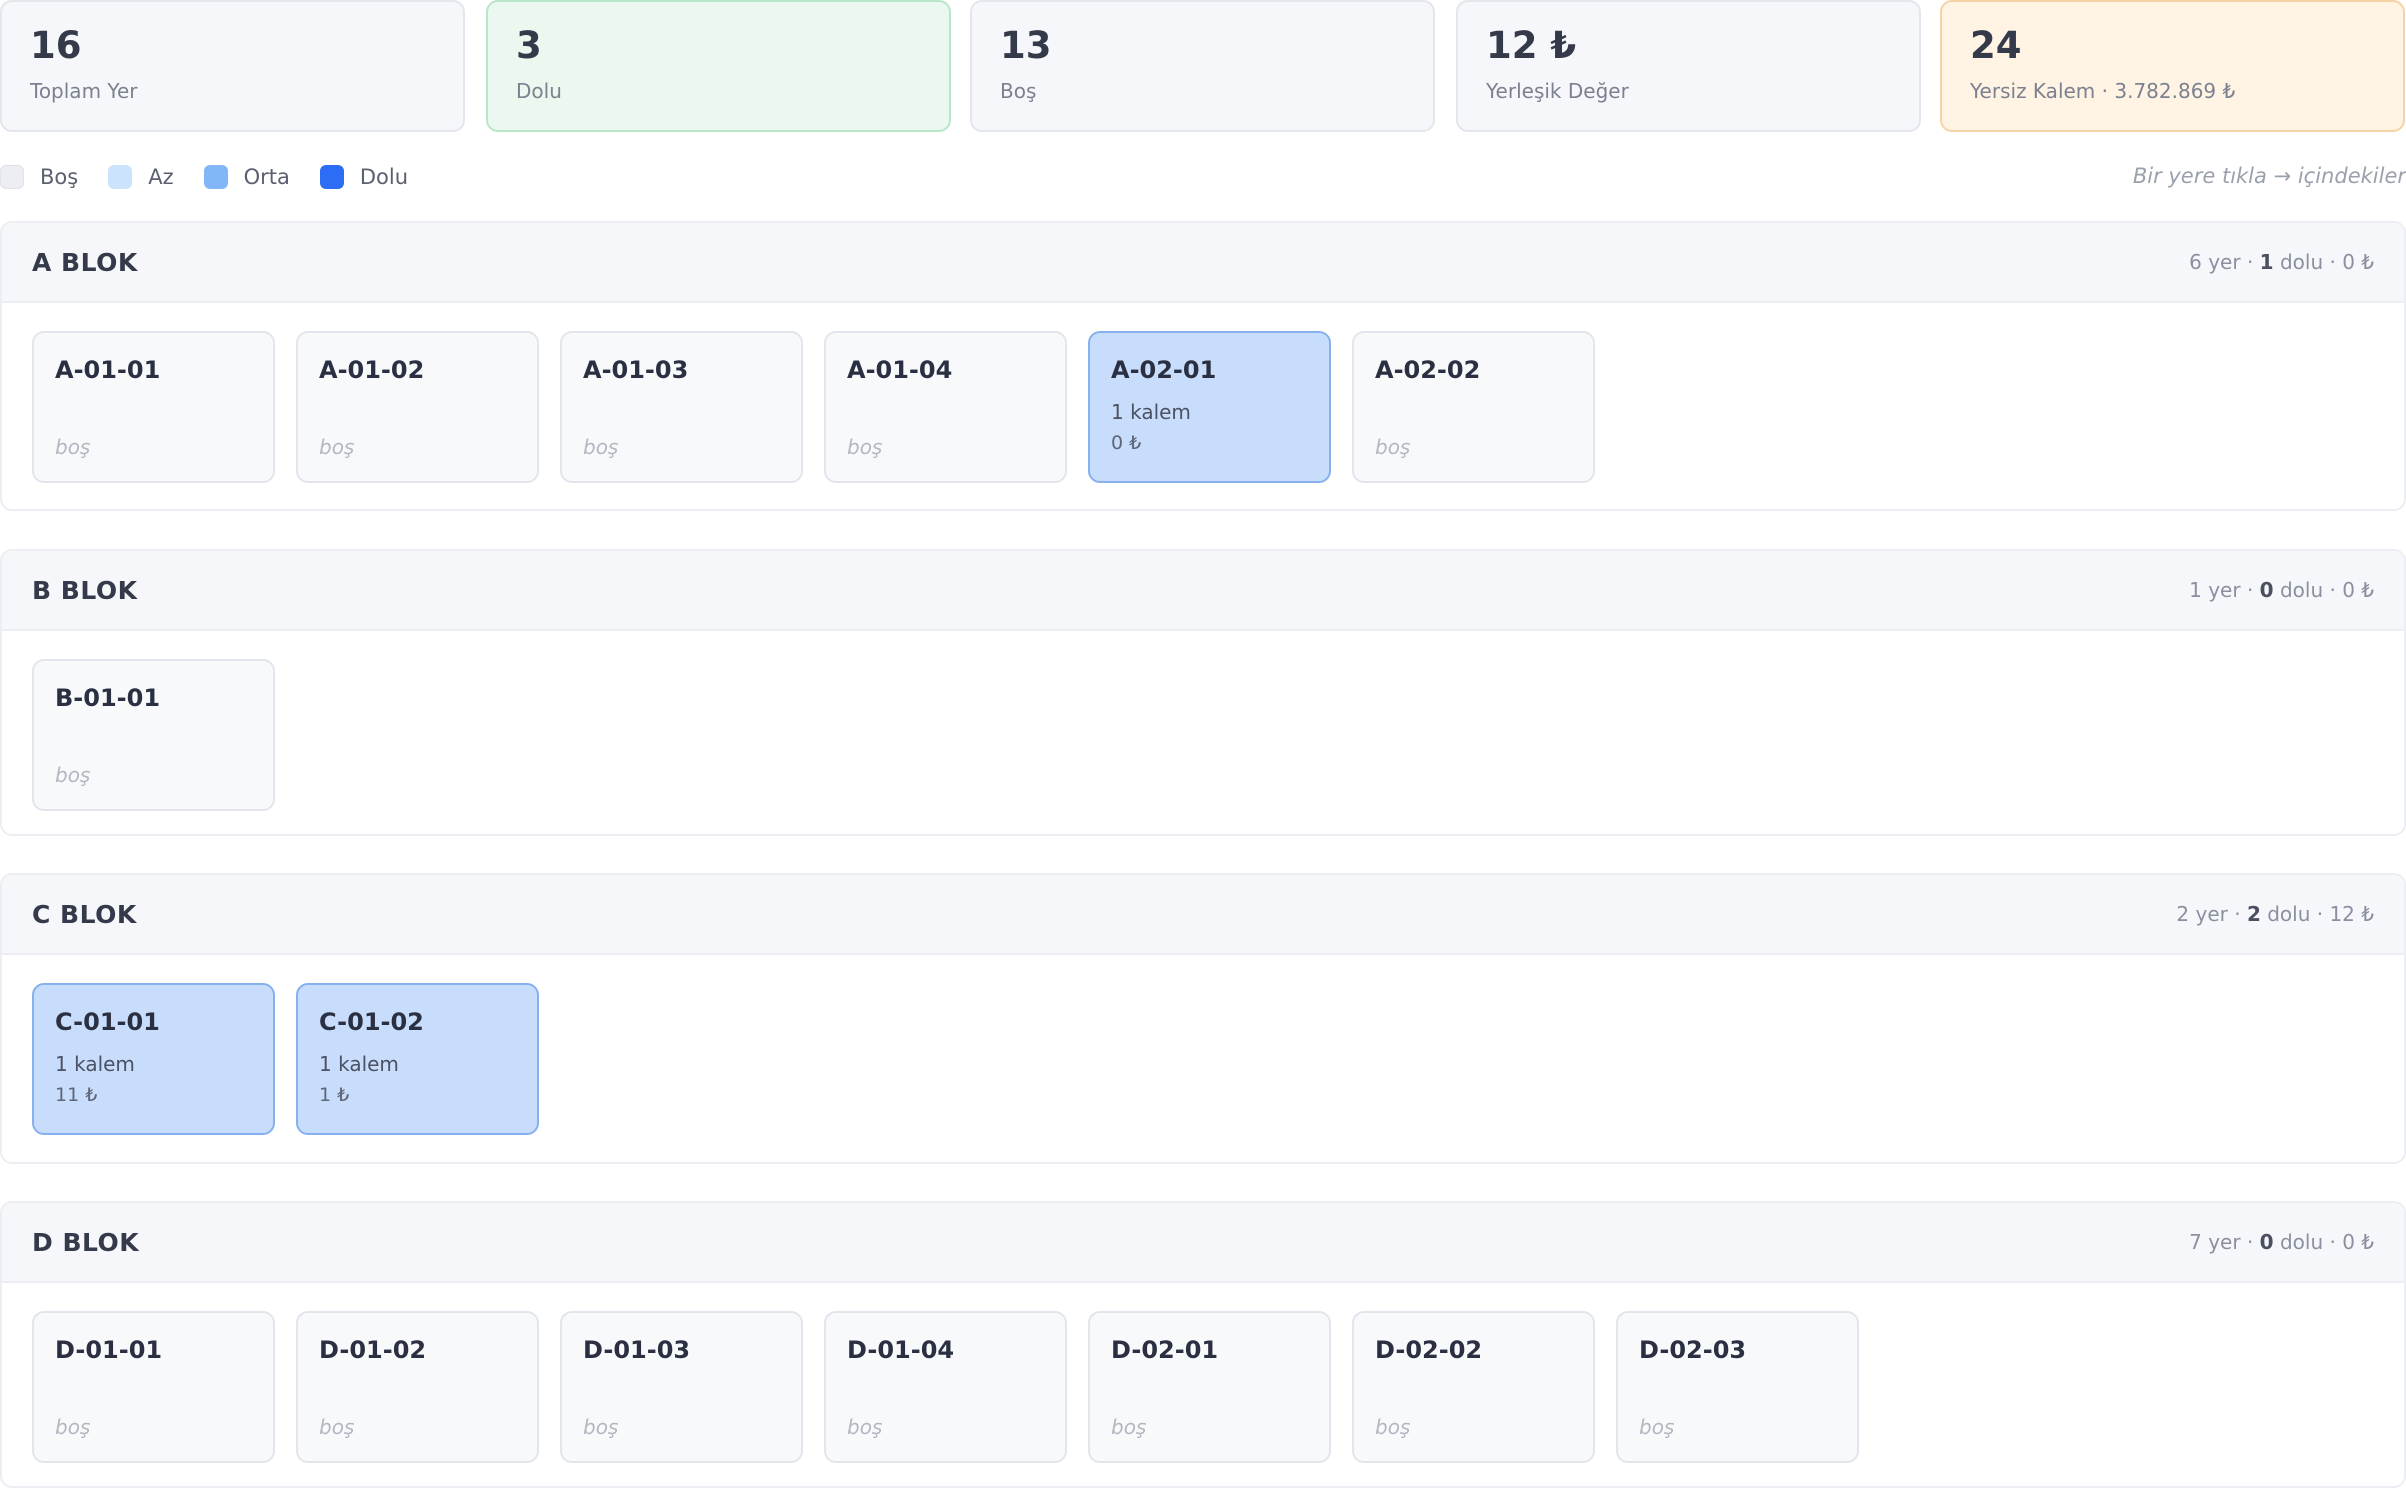  I want to click on slot-grid: C-01-01 1 kalem 11 ₺ C-01-02 1 kalem 1 ₺, so click(1203, 1058).